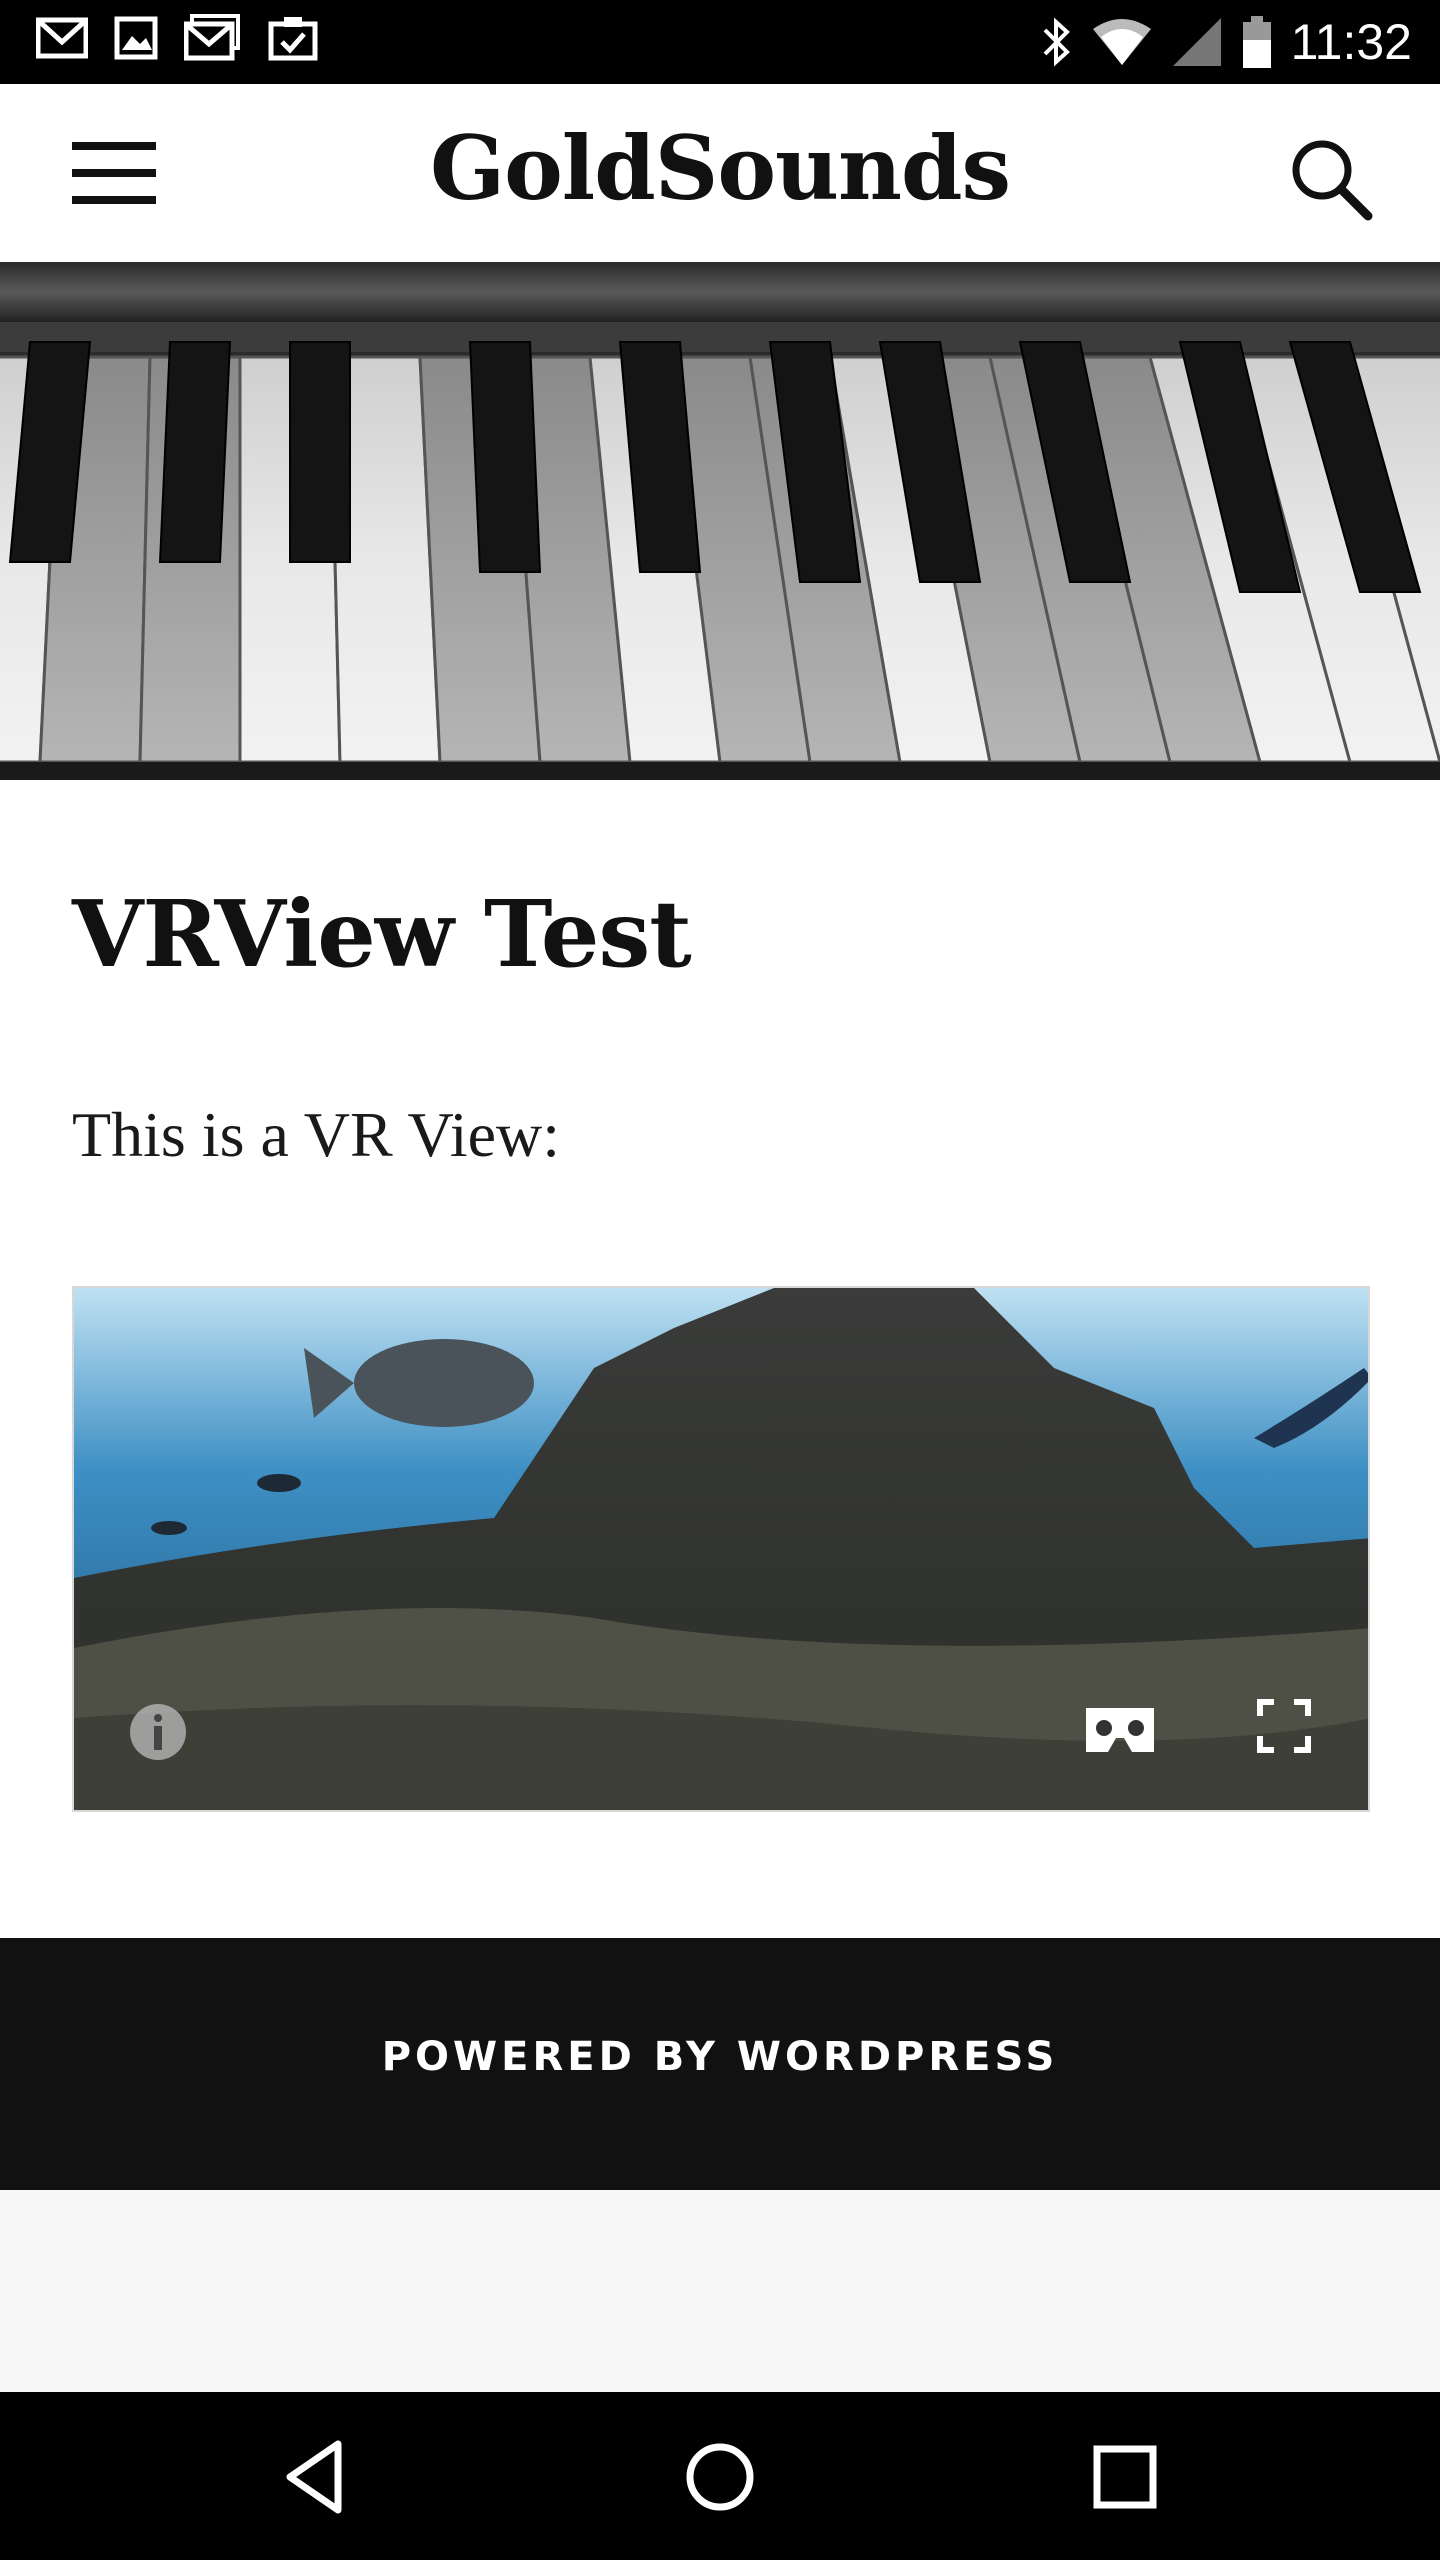 This screenshot has width=1440, height=2560. Describe the element at coordinates (1257, 42) in the screenshot. I see `battery-icon` at that location.